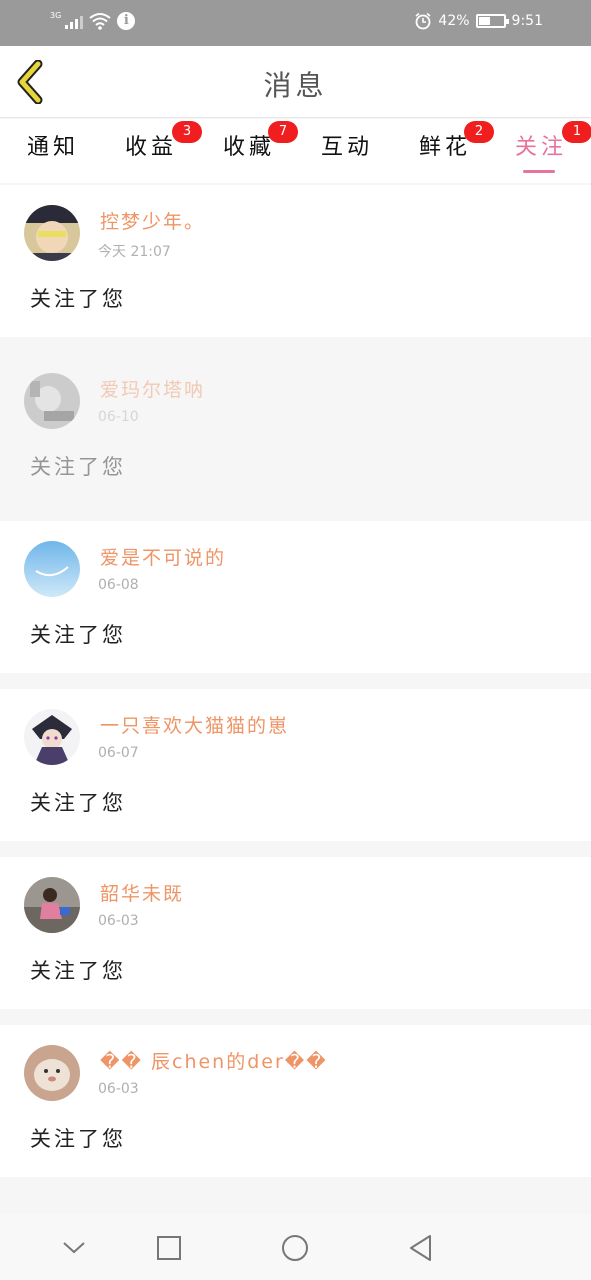 The height and width of the screenshot is (1280, 591). Describe the element at coordinates (576, 132) in the screenshot. I see `count-badge: 1` at that location.